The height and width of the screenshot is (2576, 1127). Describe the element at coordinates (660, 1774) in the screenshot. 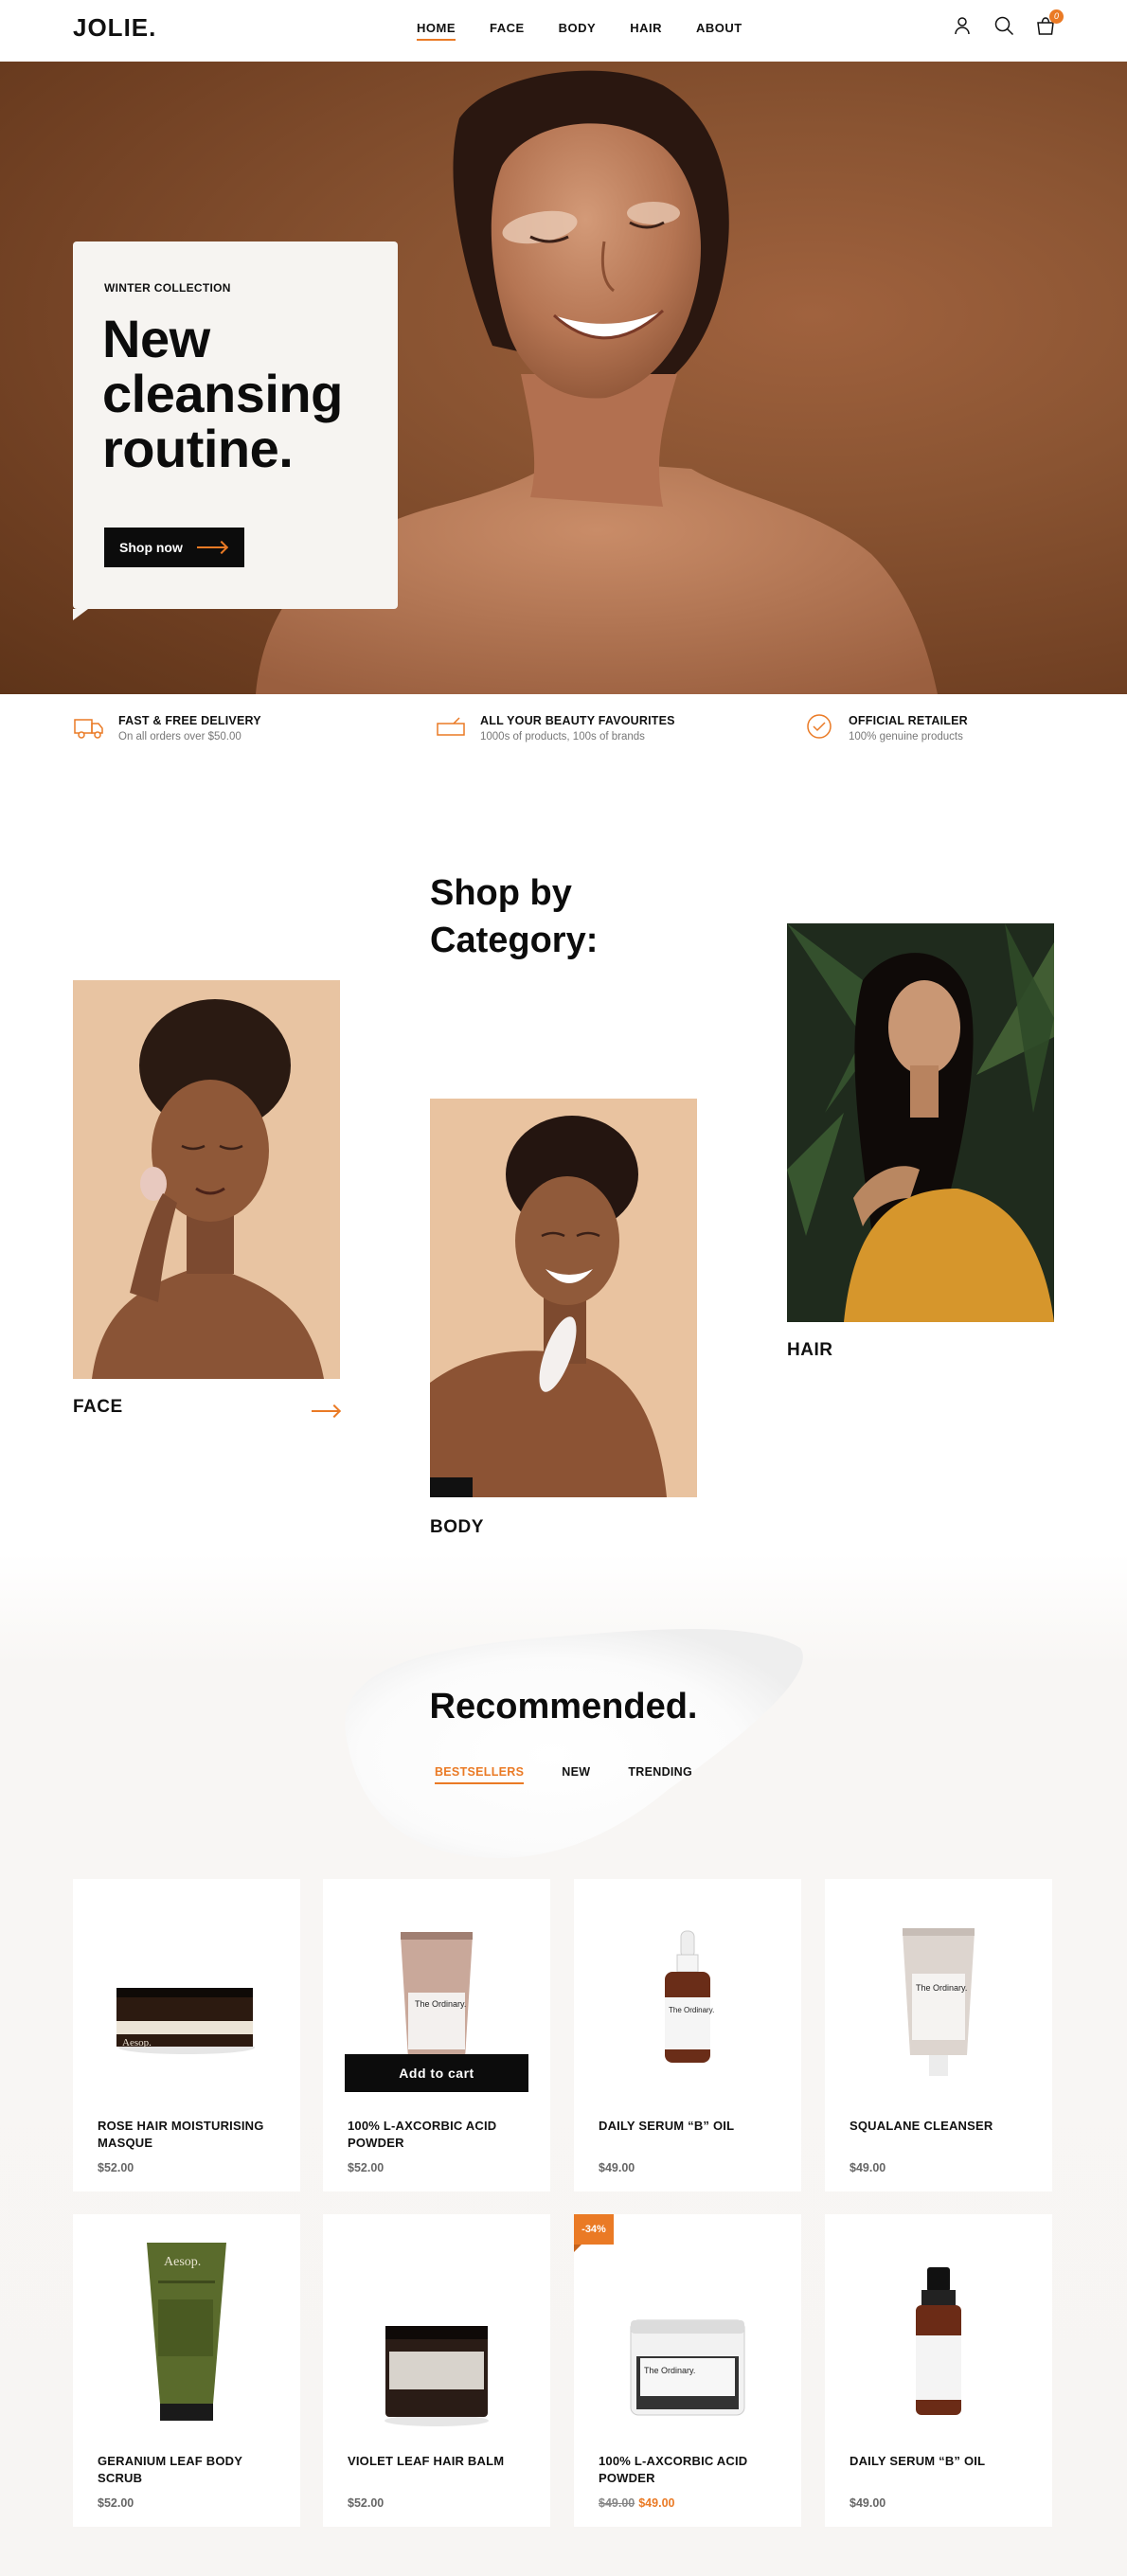

I see `tab-trending: TRENDING` at that location.